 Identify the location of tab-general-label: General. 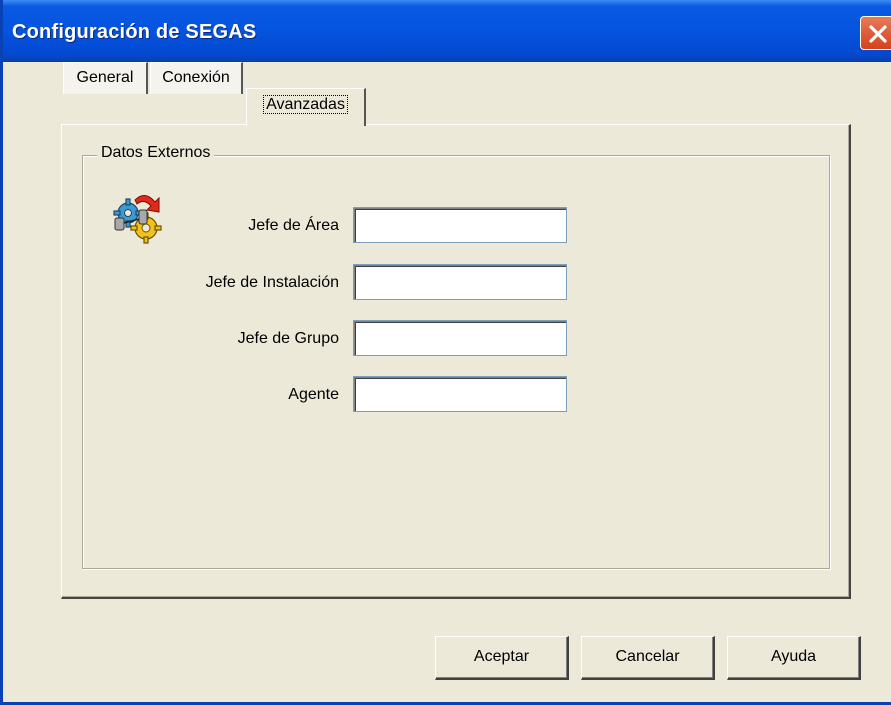
(105, 77).